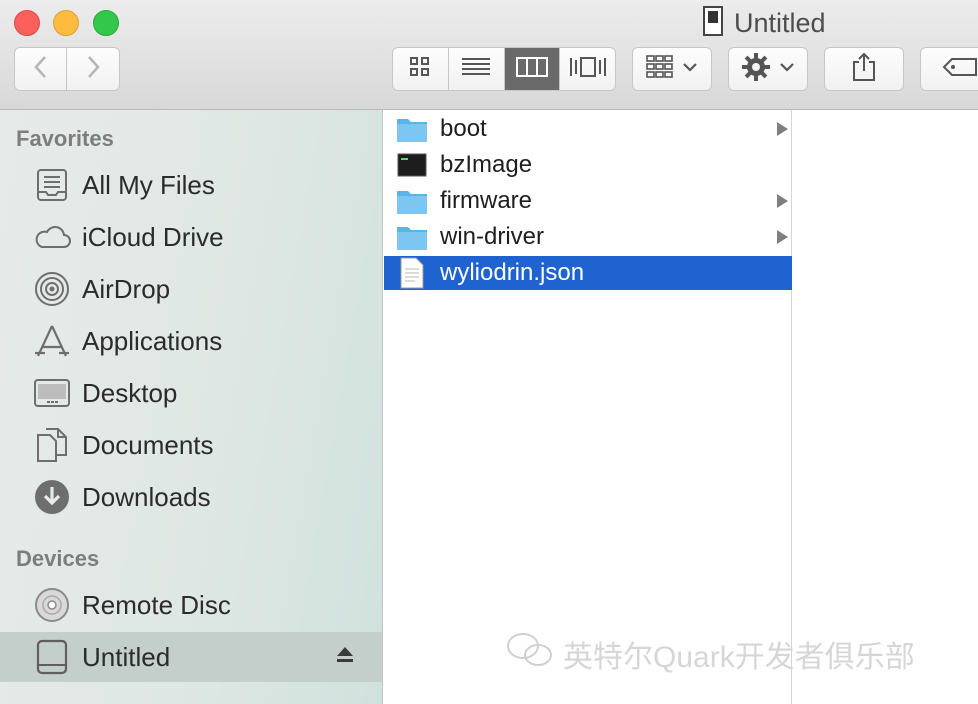 The height and width of the screenshot is (704, 978). Describe the element at coordinates (146, 496) in the screenshot. I see `sidebar-item-label: Downloads` at that location.